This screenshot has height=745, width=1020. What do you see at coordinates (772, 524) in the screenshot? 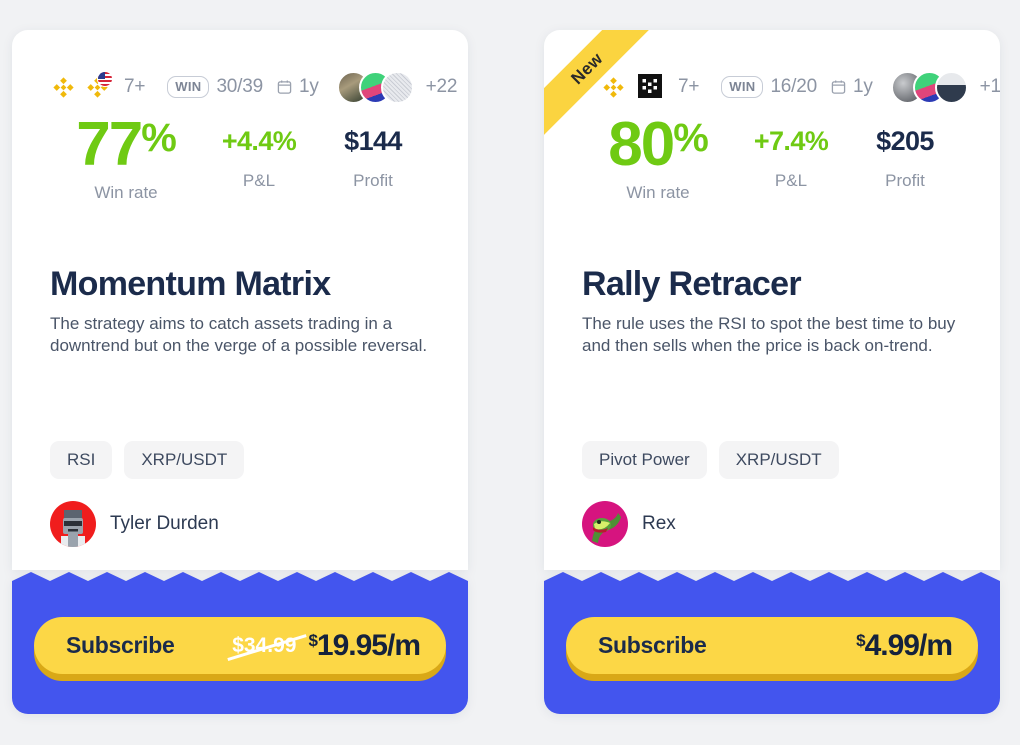
I see `author: Rex` at bounding box center [772, 524].